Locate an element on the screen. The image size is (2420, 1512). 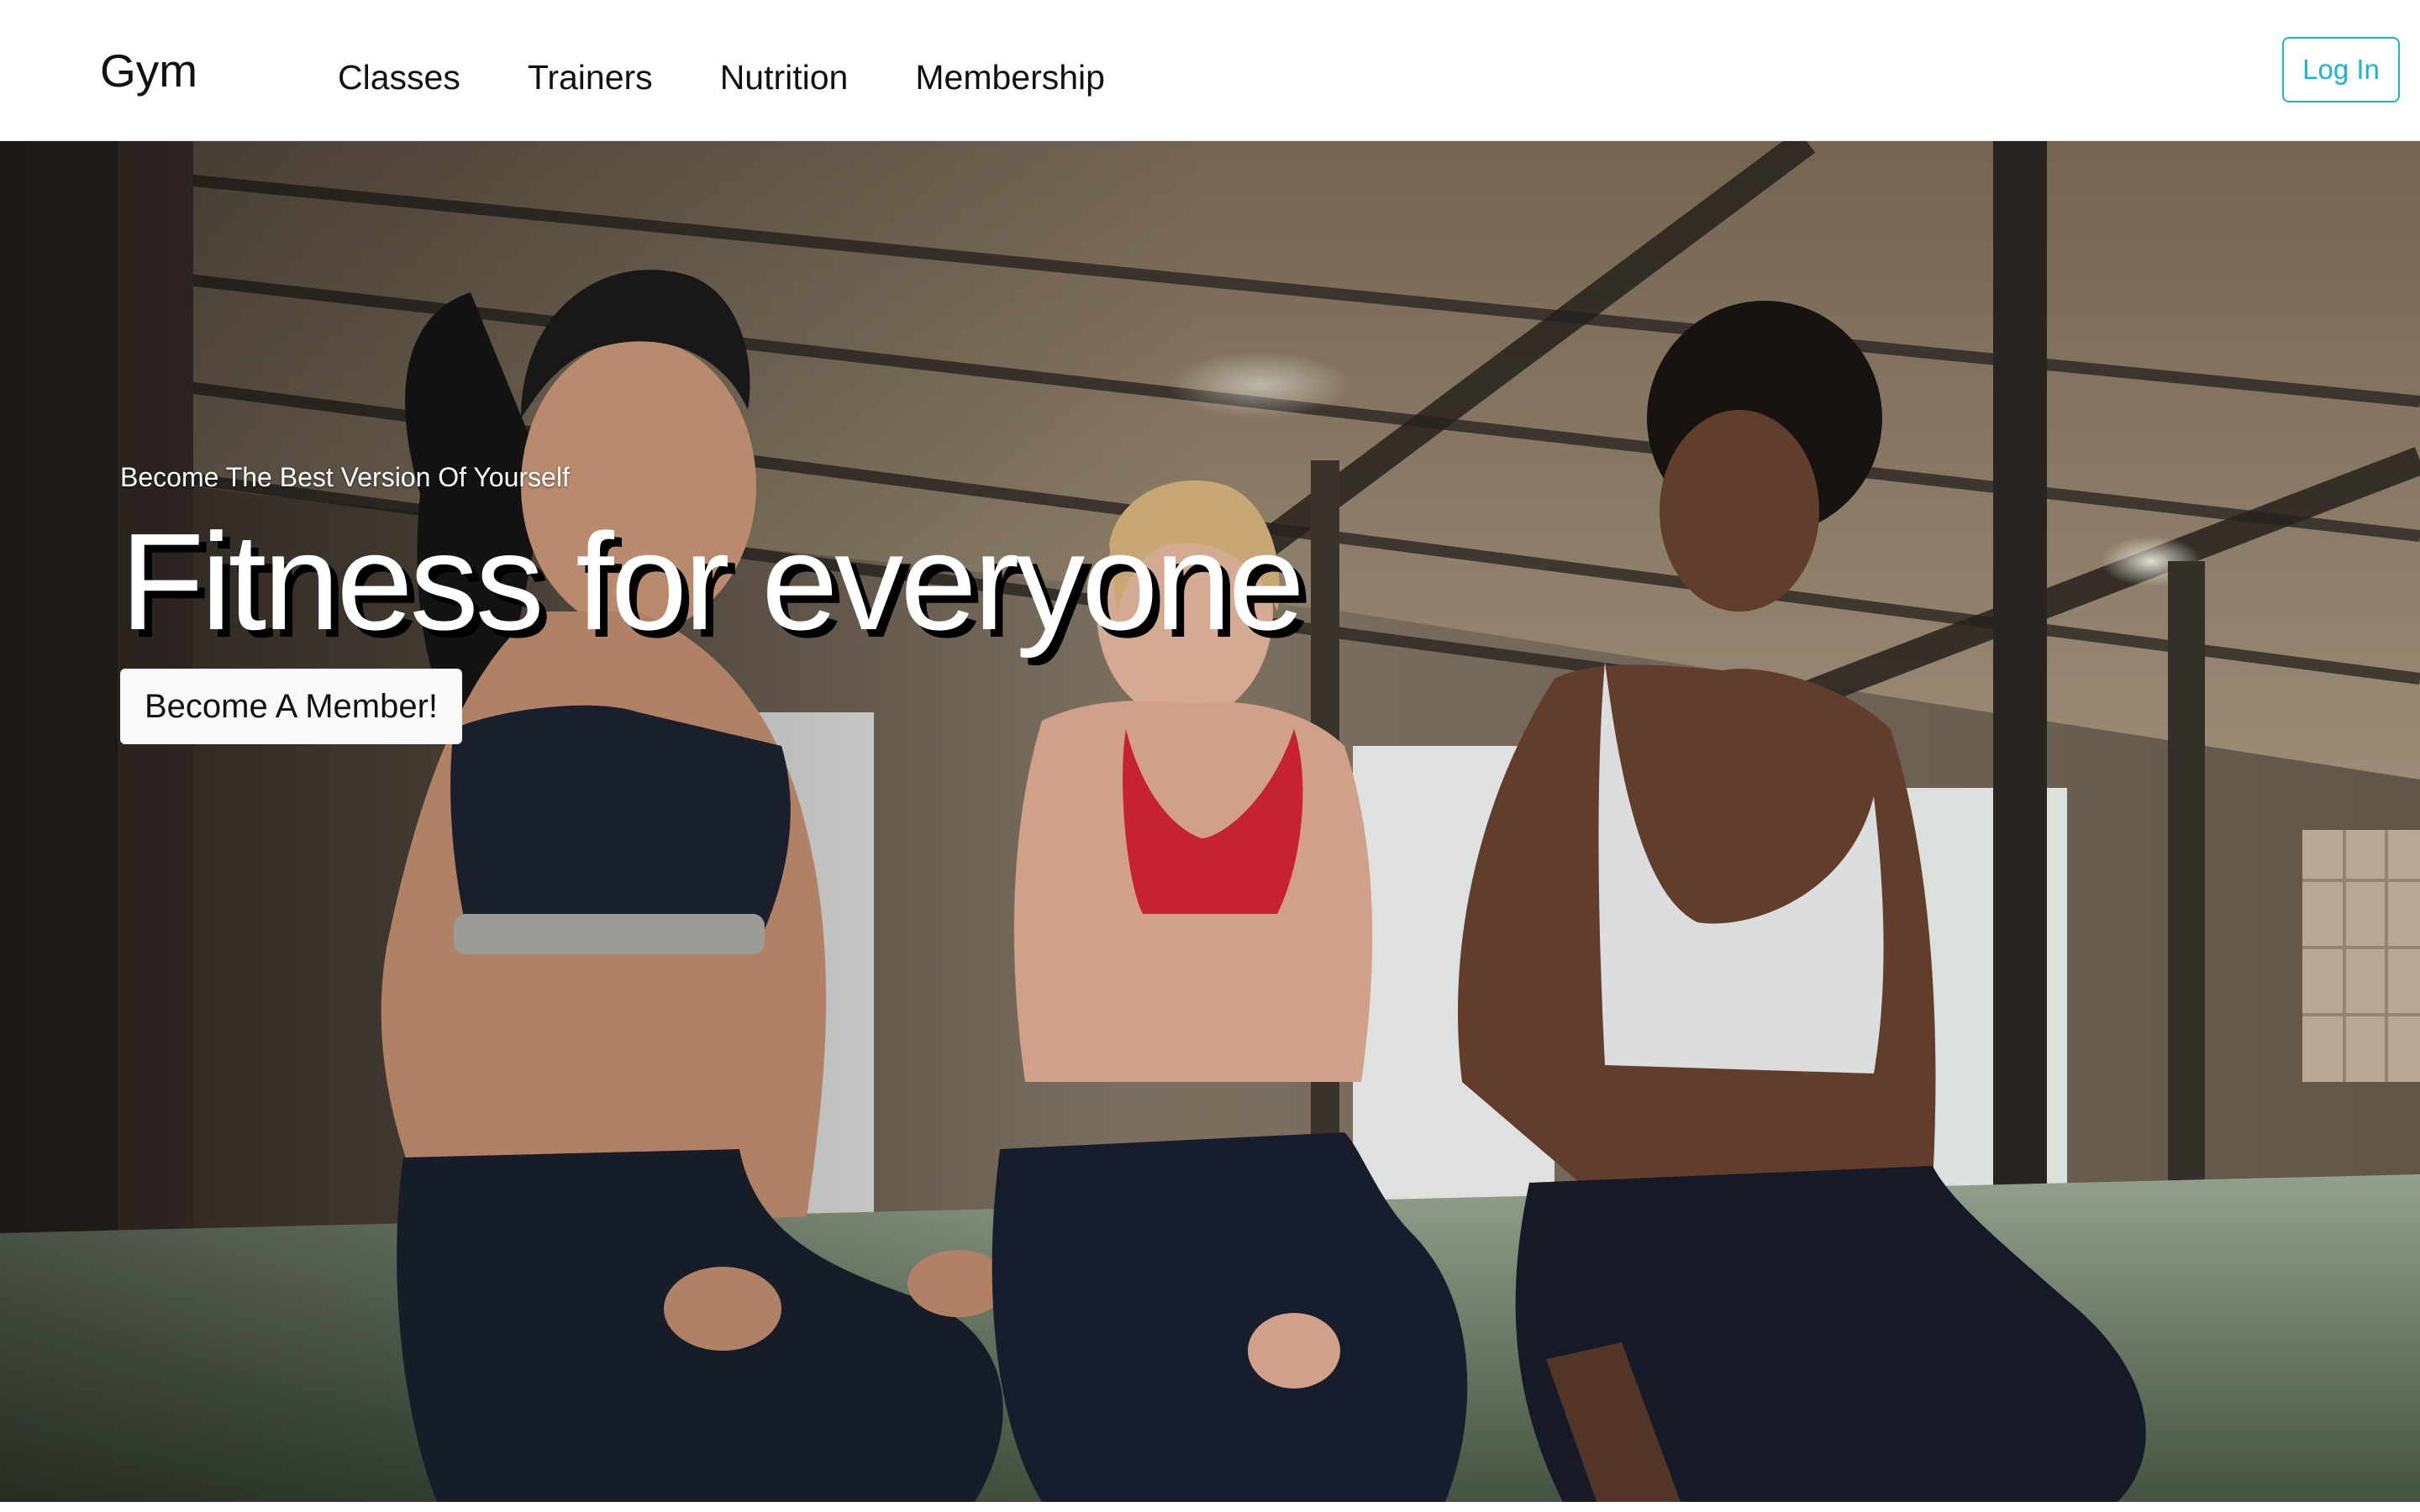
hero-eyebrow-text: Become The Best Version Of Yourself is located at coordinates (345, 477).